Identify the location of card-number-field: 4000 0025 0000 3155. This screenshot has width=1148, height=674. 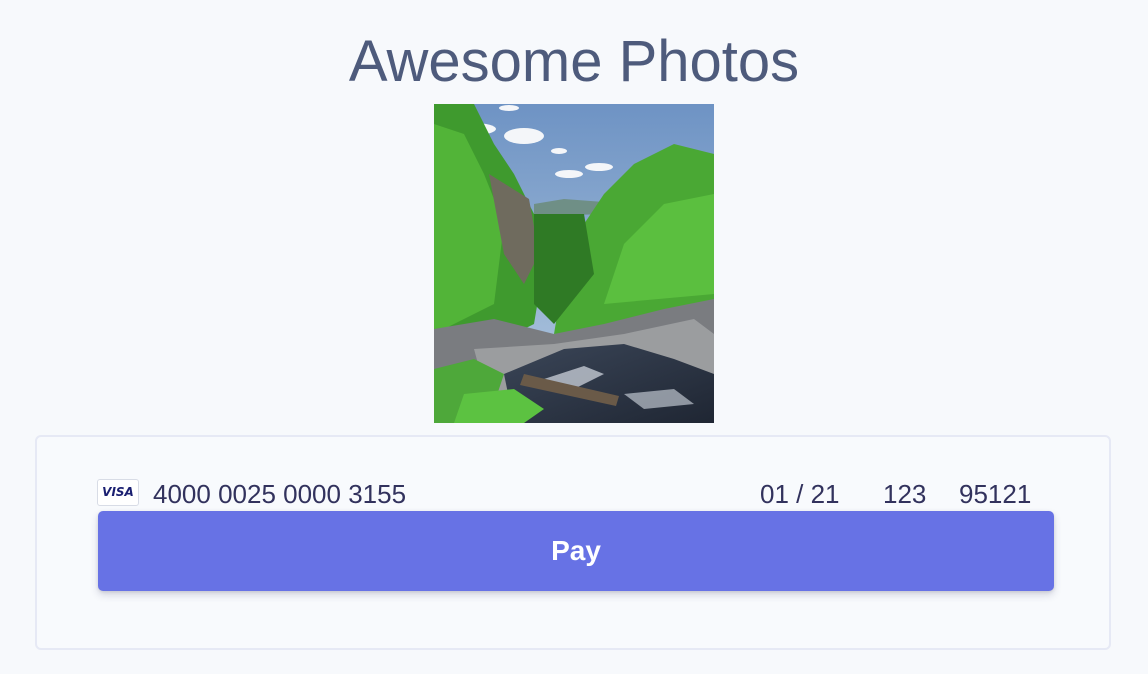
(279, 494).